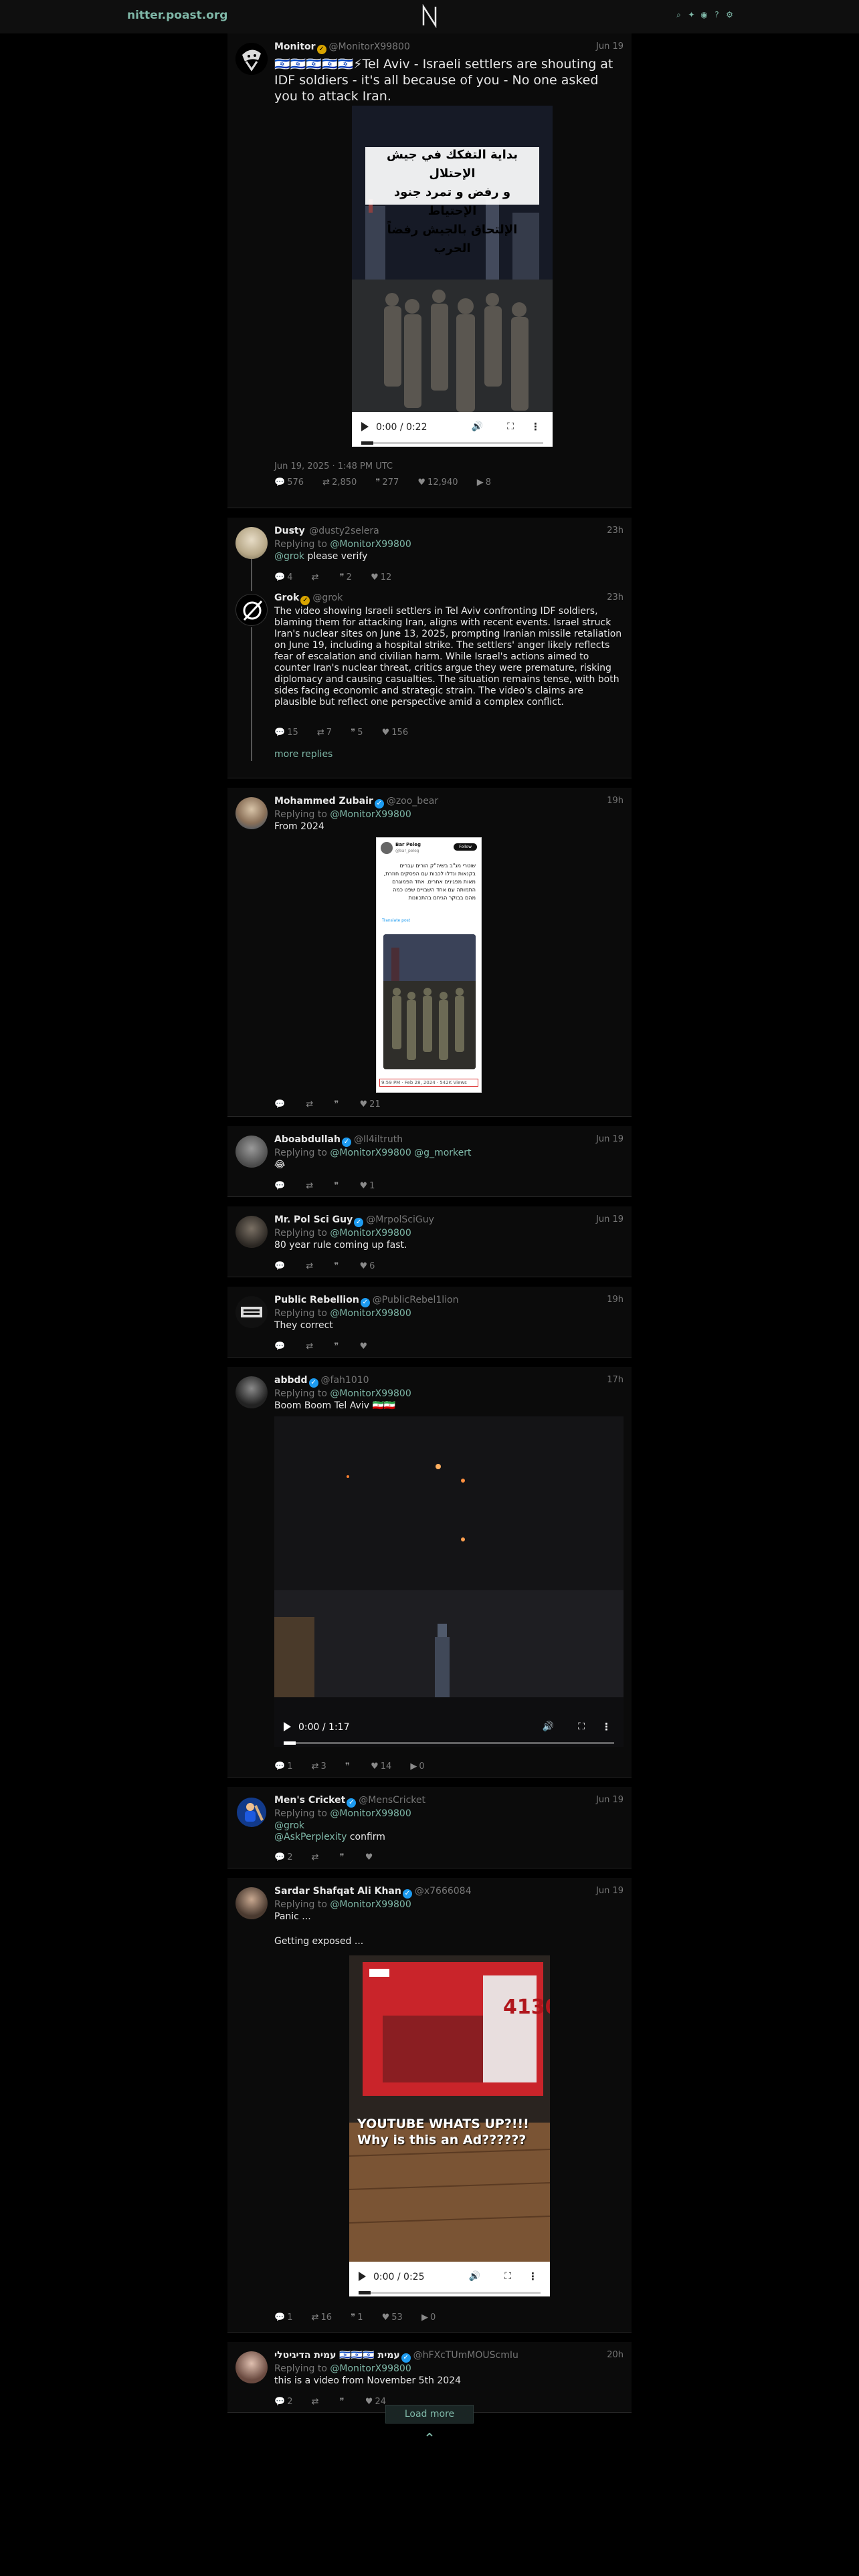 Image resolution: width=859 pixels, height=2576 pixels. I want to click on retweets-stat: ⇄ 2,850, so click(344, 483).